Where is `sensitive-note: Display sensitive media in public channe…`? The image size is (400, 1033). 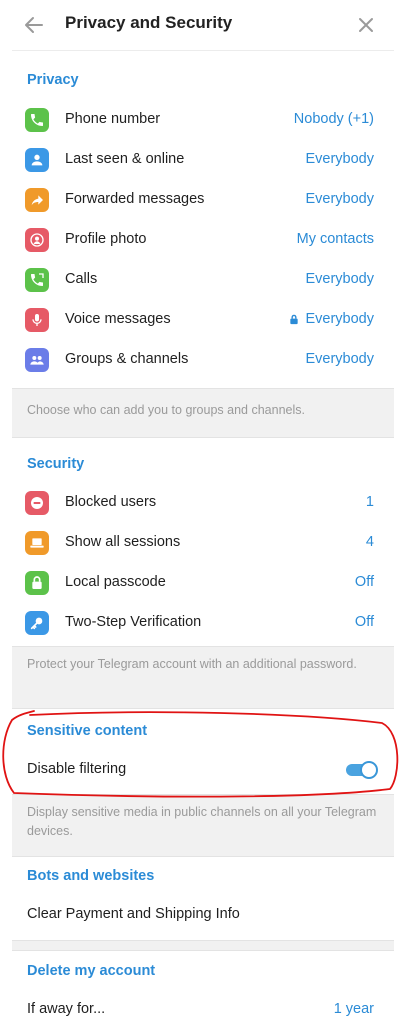 sensitive-note: Display sensitive media in public channe… is located at coordinates (203, 825).